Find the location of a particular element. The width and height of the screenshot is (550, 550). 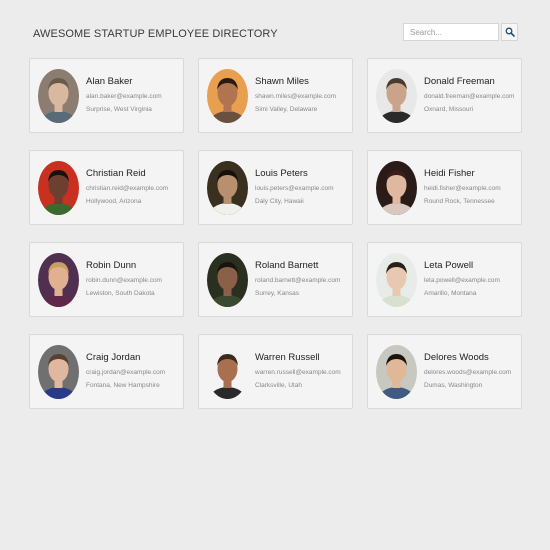

employee-location: Surprise, West Virginia is located at coordinates (119, 109).